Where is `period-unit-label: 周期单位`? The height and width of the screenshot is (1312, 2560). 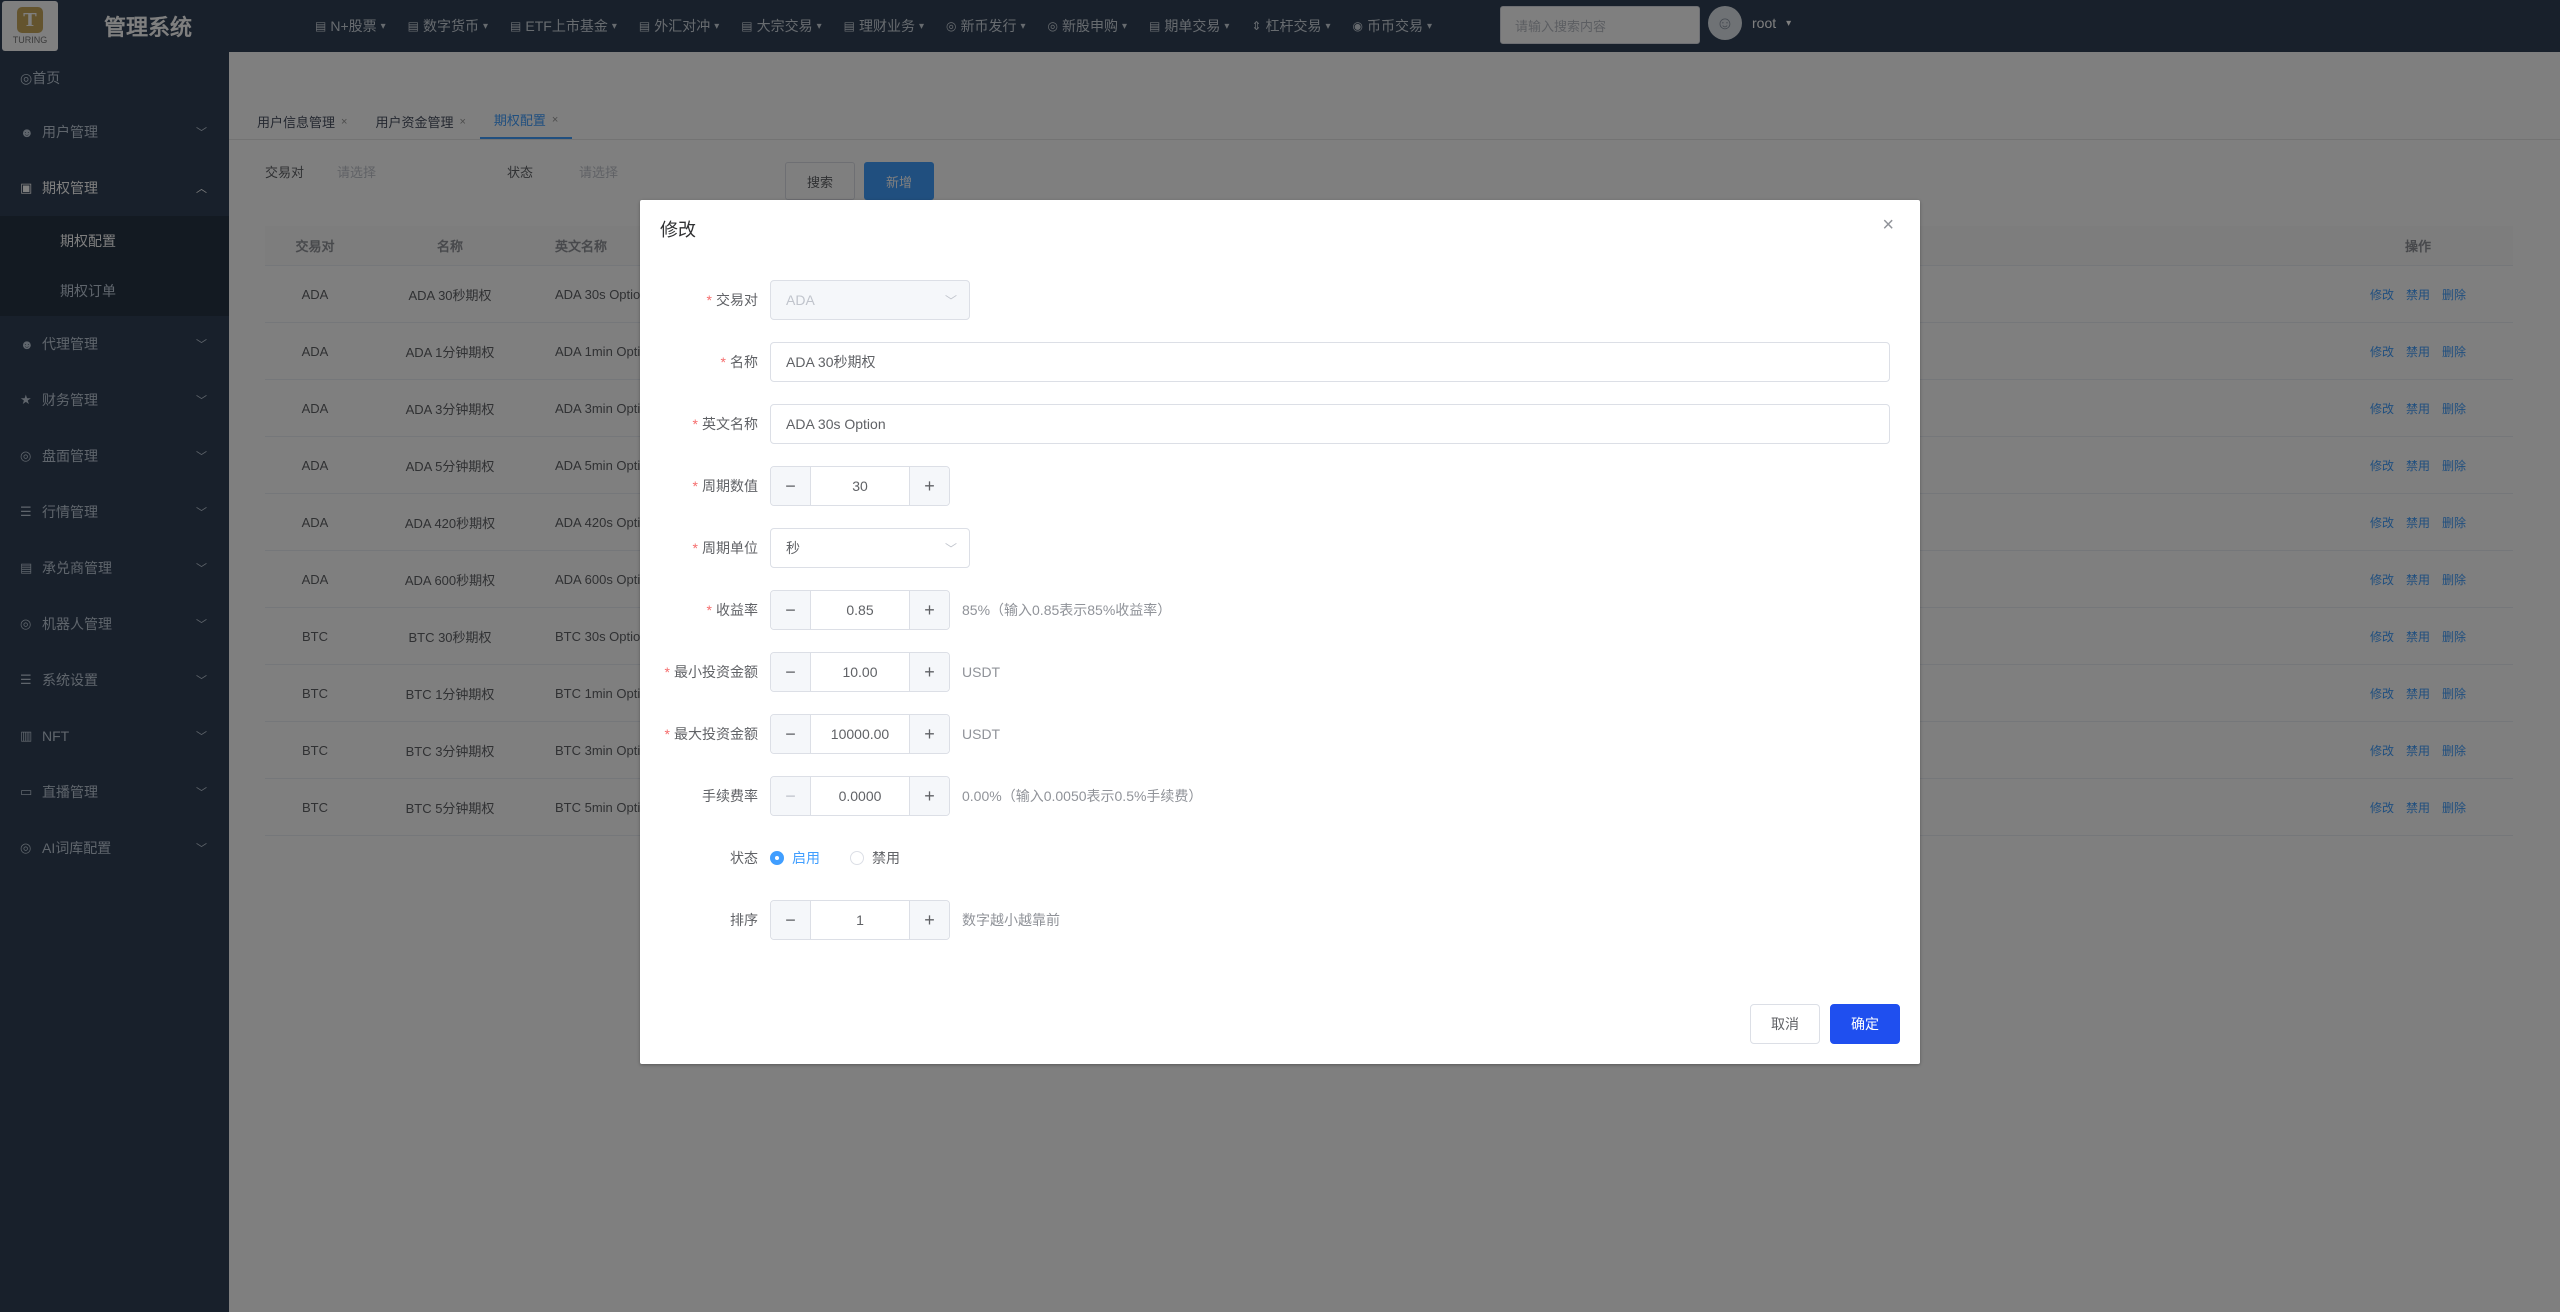 period-unit-label: 周期单位 is located at coordinates (730, 548).